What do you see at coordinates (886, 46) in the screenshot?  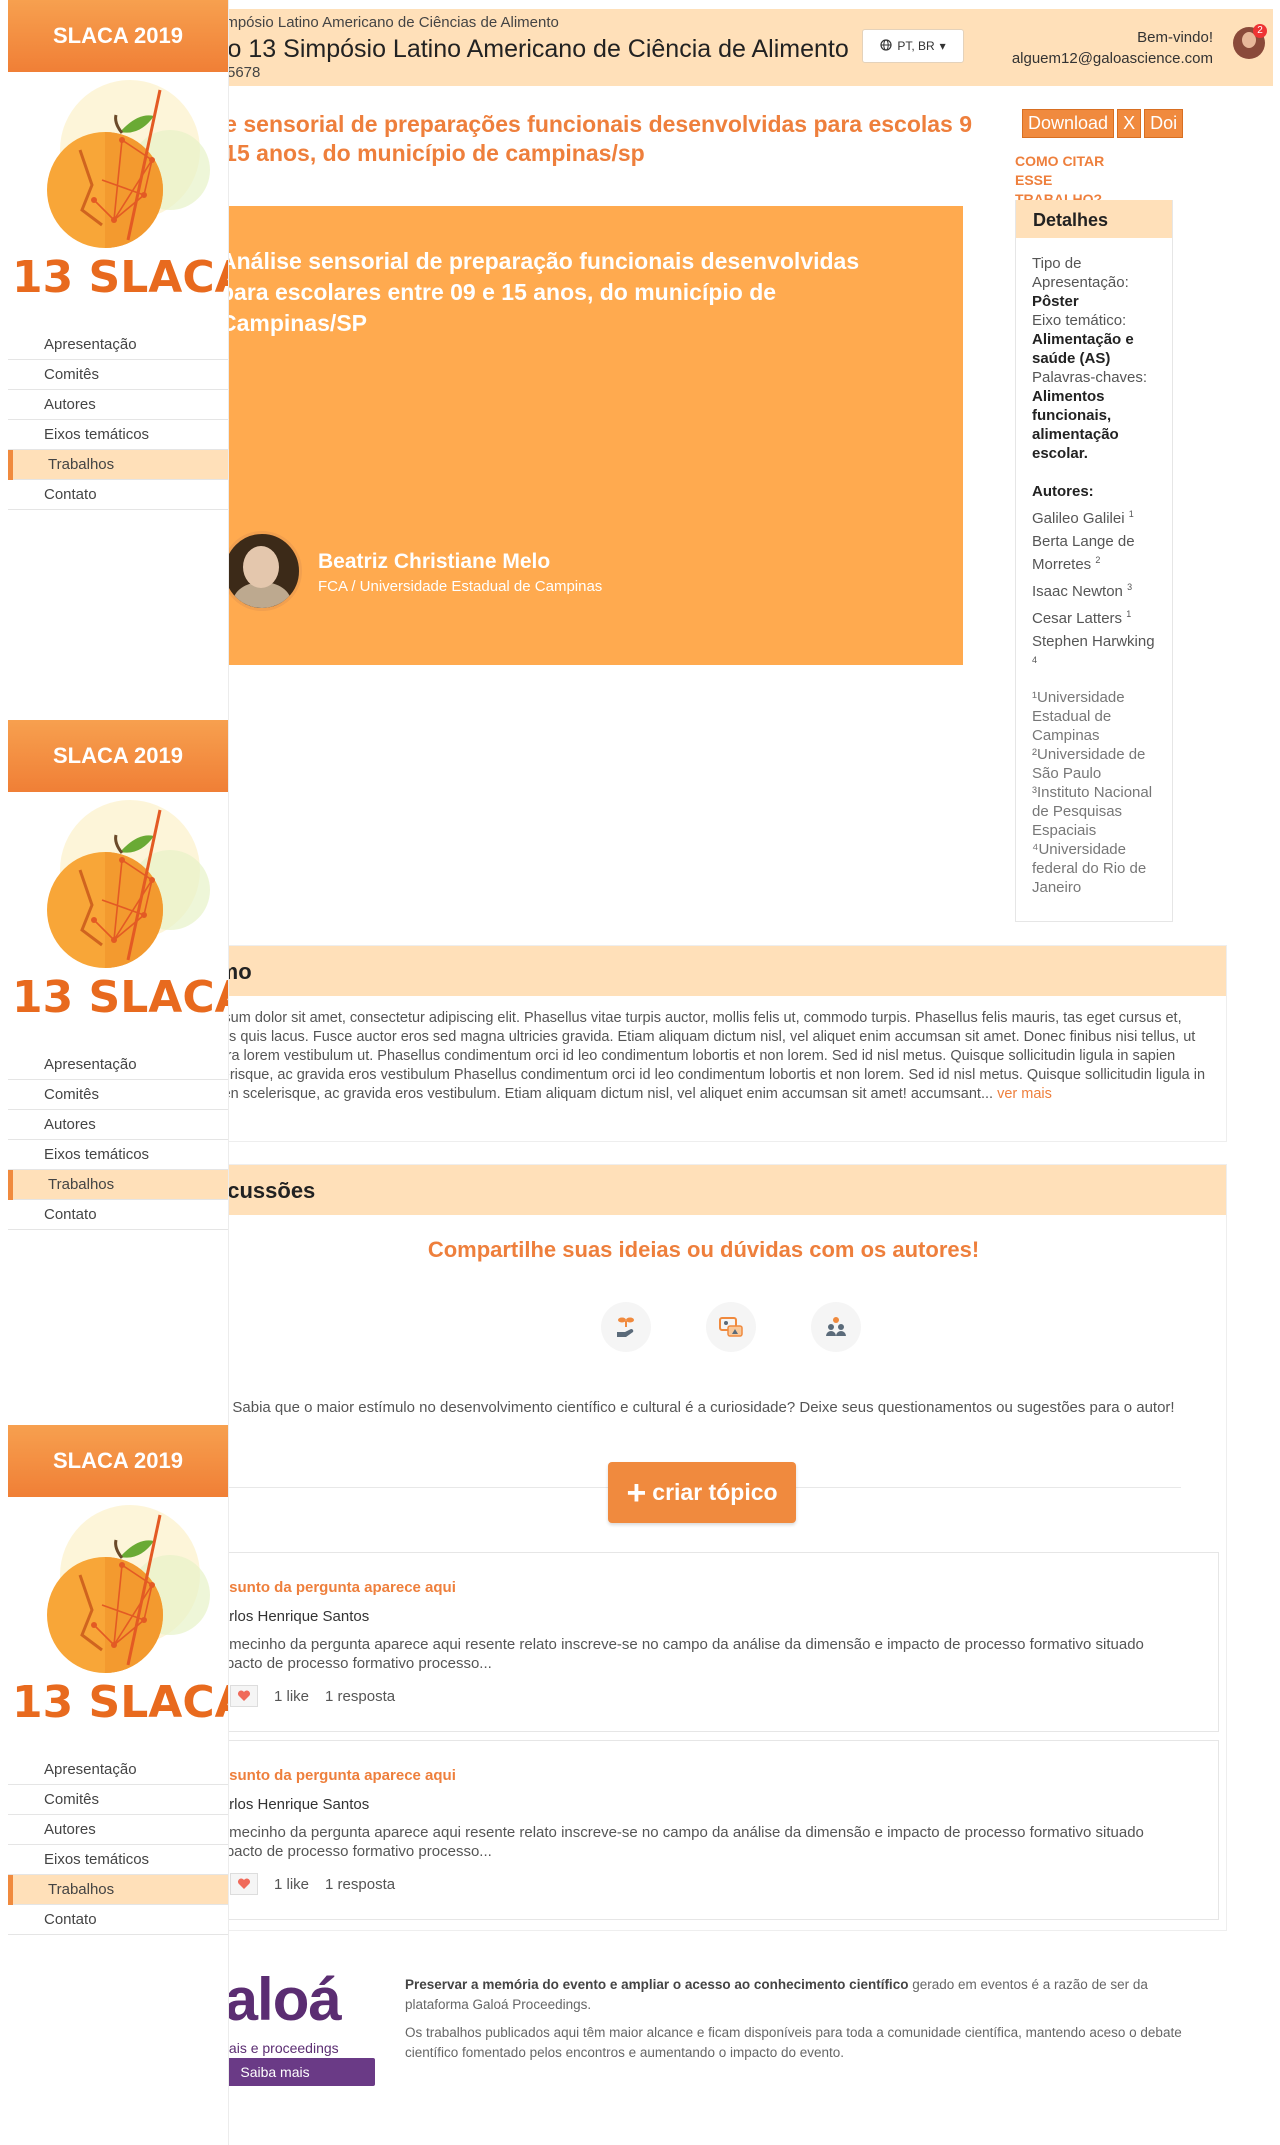 I see `globe-icon` at bounding box center [886, 46].